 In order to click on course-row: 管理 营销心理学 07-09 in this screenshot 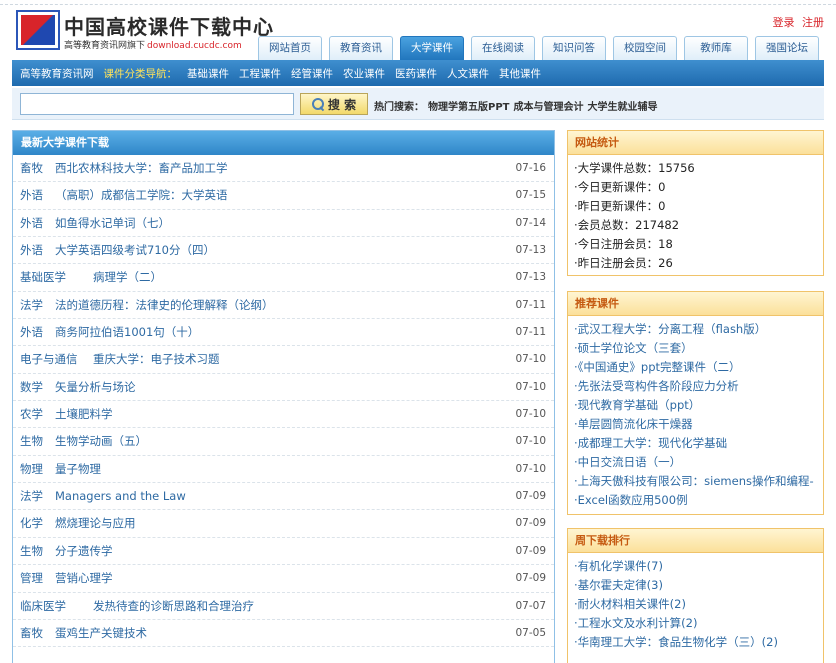, I will do `click(283, 579)`.